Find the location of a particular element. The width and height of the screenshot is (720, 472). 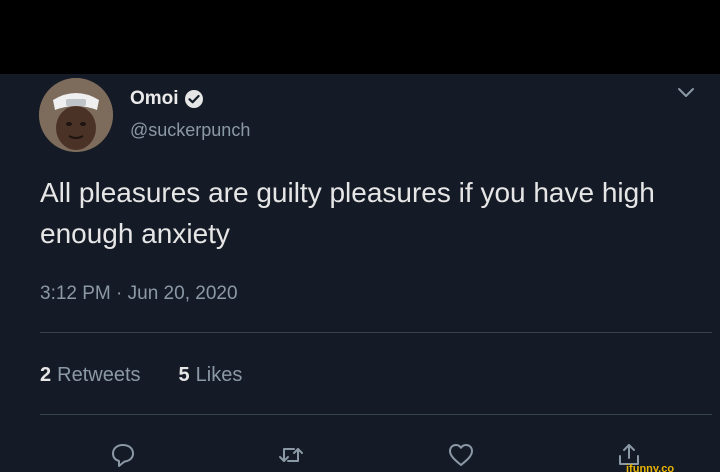

retweets-stat: 2 Retweets is located at coordinates (90, 375).